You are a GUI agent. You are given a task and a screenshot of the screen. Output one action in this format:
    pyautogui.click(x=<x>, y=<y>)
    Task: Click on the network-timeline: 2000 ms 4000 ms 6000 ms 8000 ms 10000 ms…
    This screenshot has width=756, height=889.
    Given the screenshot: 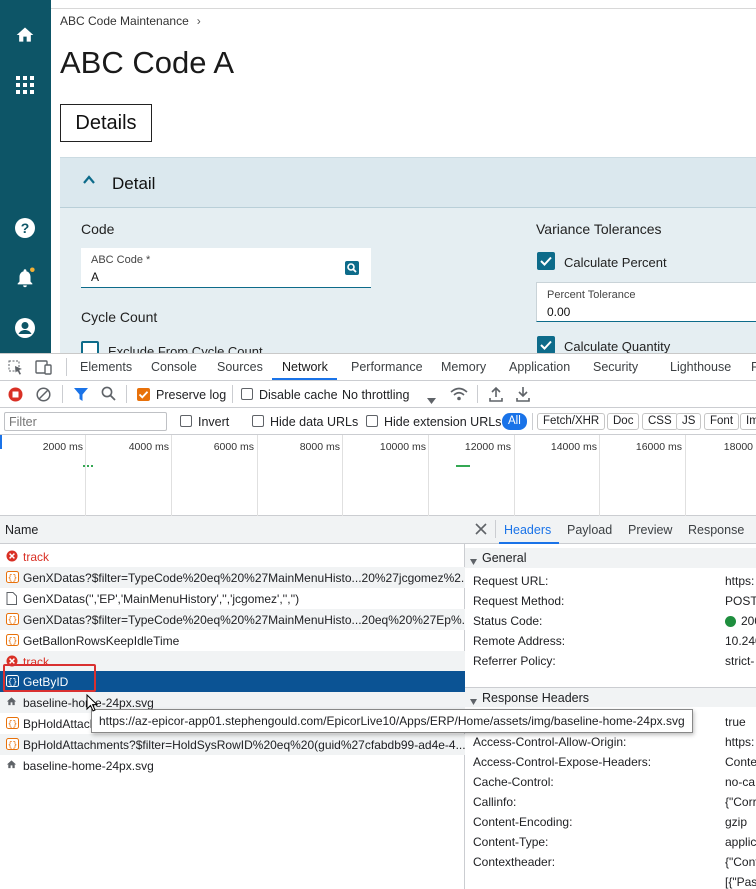 What is the action you would take?
    pyautogui.click(x=378, y=475)
    